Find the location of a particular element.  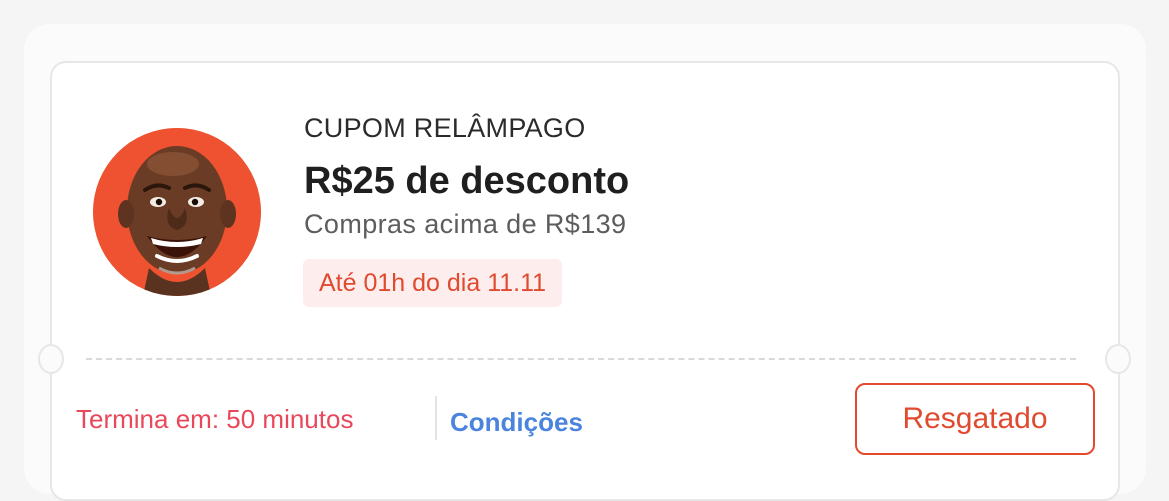

expiry-badge: Até 01h do dia 11.11 is located at coordinates (433, 283).